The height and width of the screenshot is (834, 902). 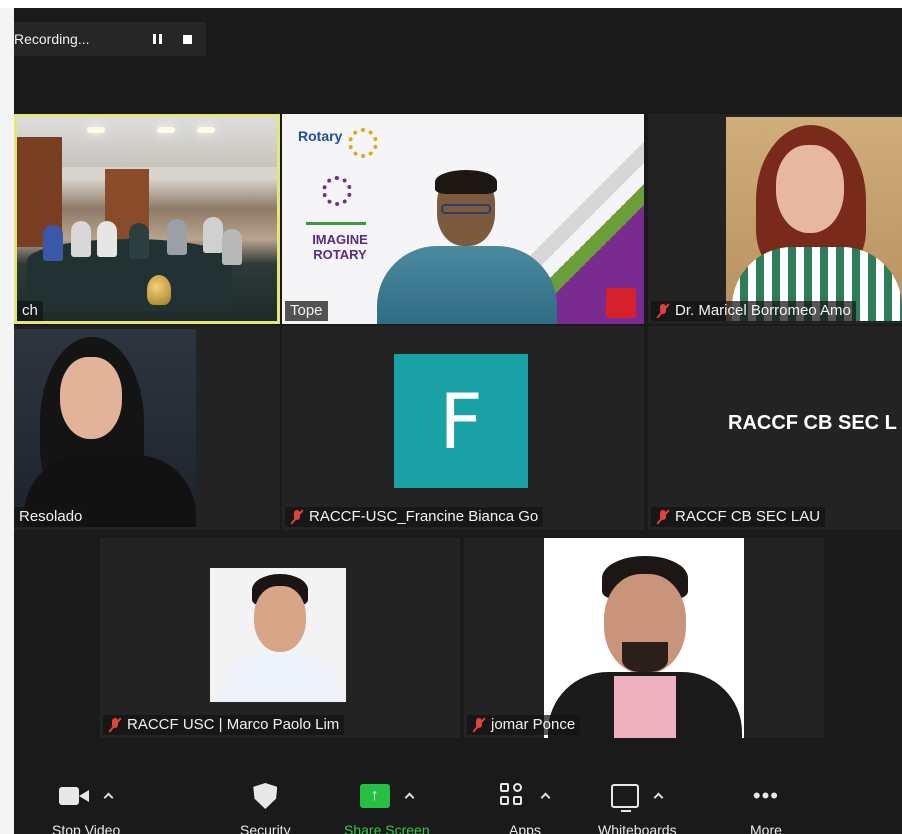 I want to click on whiteboards-button: Whiteboards, so click(x=637, y=806).